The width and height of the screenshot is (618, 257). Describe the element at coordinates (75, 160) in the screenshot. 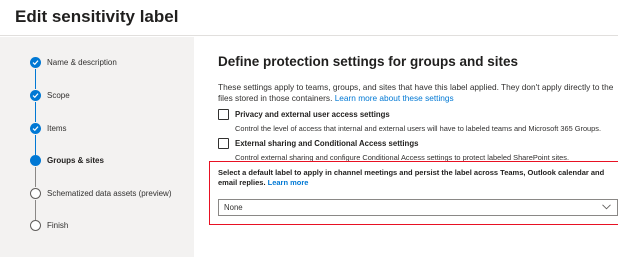

I see `wizard-step-label: Groups & sites` at that location.